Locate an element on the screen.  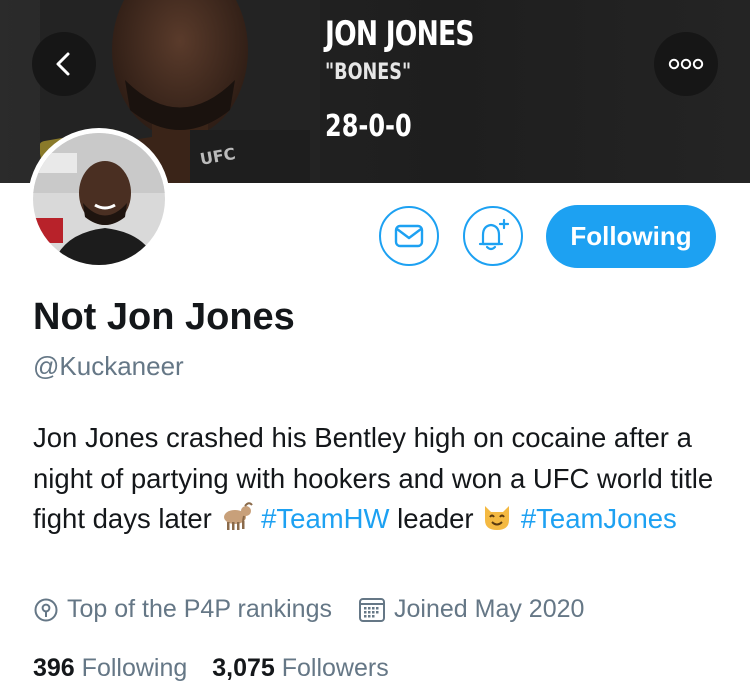
following-count: 396 is located at coordinates (54, 668).